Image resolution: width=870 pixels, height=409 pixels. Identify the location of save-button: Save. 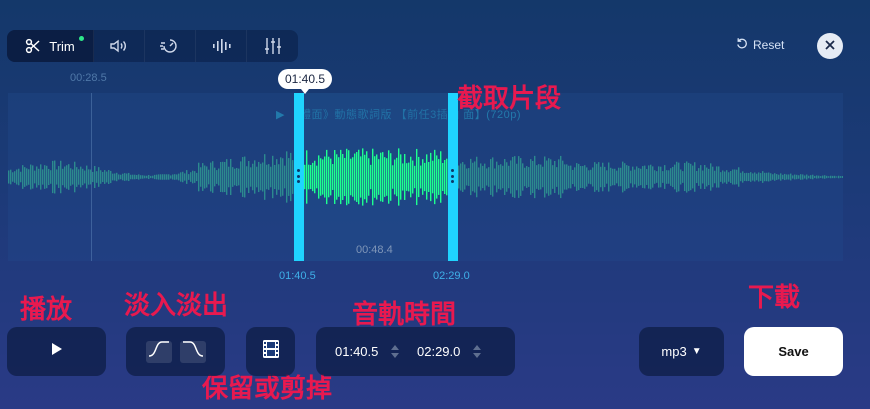
(793, 351).